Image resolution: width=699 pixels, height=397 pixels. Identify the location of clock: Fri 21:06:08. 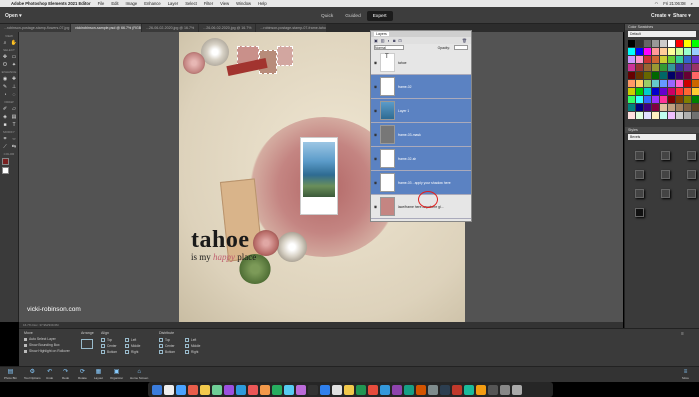
(674, 3).